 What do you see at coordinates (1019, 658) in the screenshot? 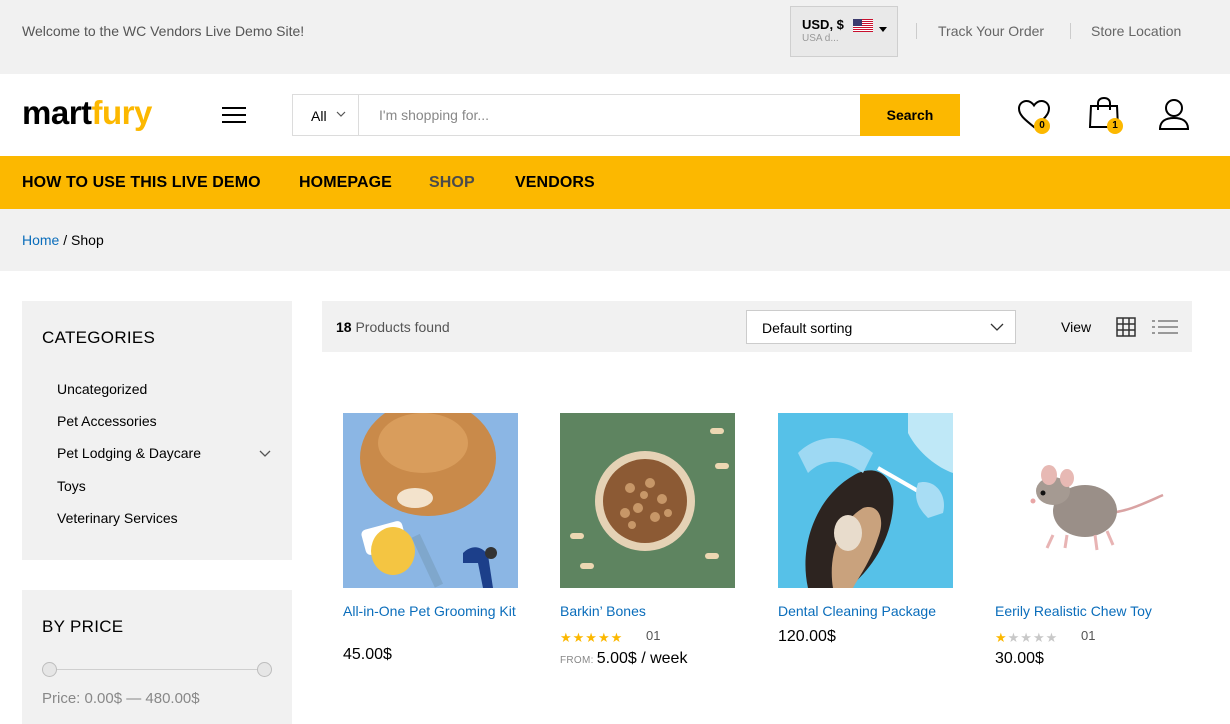
I see `product-price: 30.00$` at bounding box center [1019, 658].